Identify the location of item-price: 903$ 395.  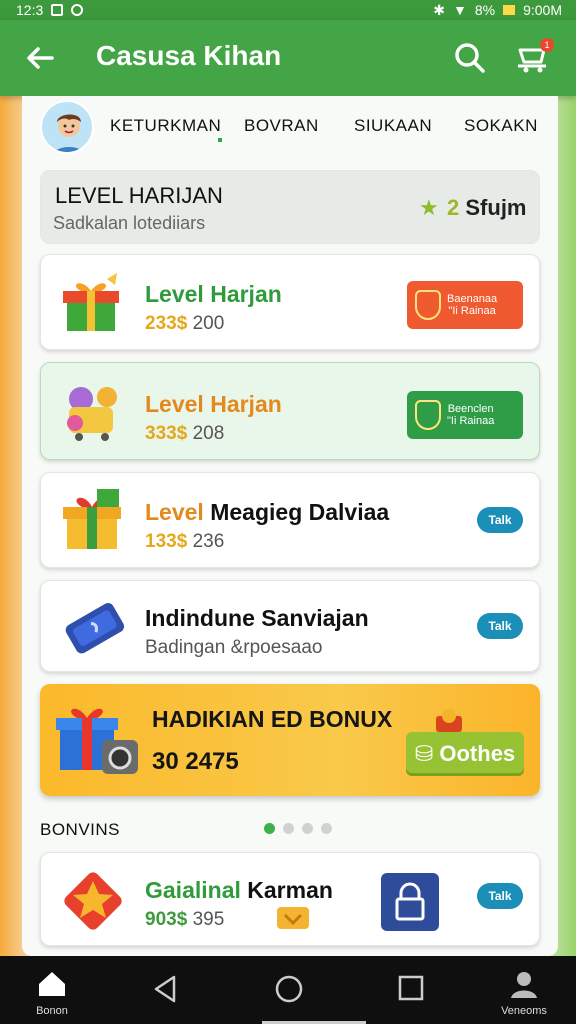
(185, 919).